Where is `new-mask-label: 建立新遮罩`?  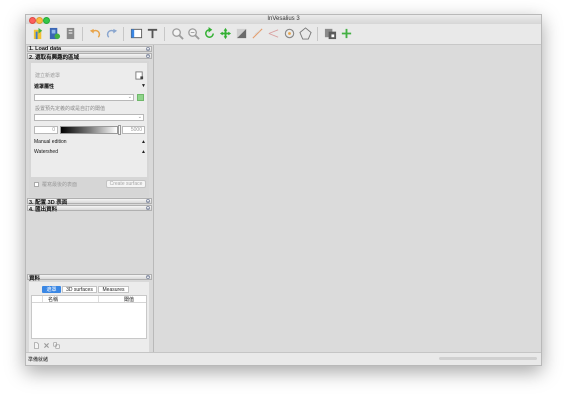 new-mask-label: 建立新遮罩 is located at coordinates (48, 76).